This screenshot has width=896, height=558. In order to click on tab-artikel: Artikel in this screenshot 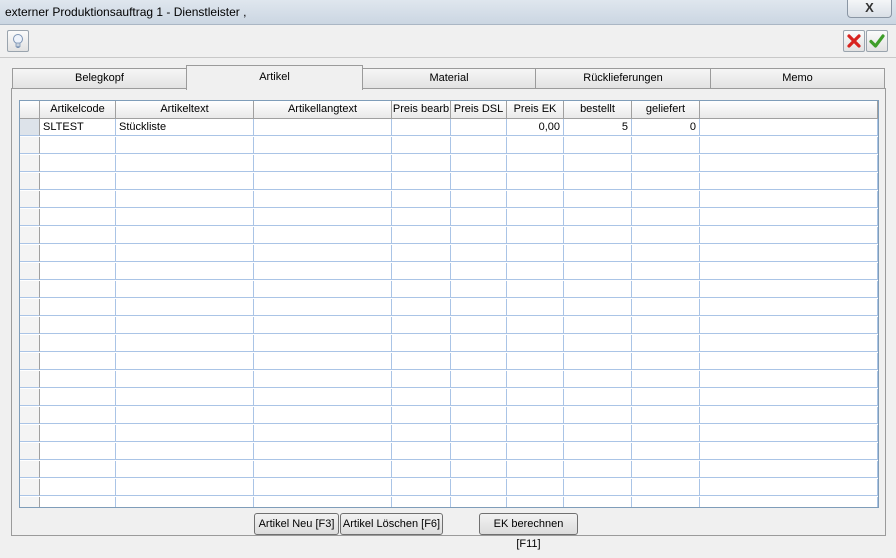, I will do `click(274, 77)`.